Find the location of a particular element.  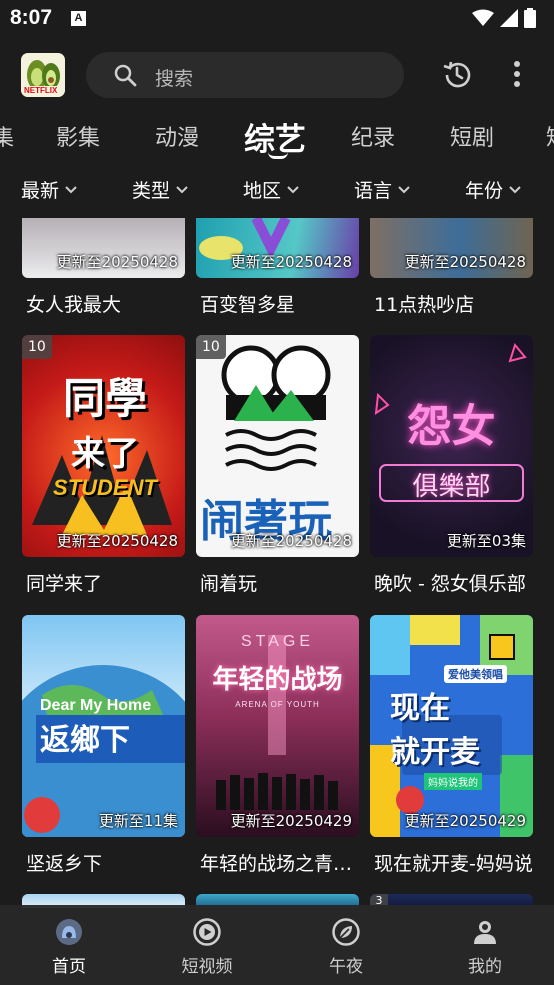

show-card: Dear My Home 返鄉下 更新至11集 坚返乡下 is located at coordinates (103, 745).